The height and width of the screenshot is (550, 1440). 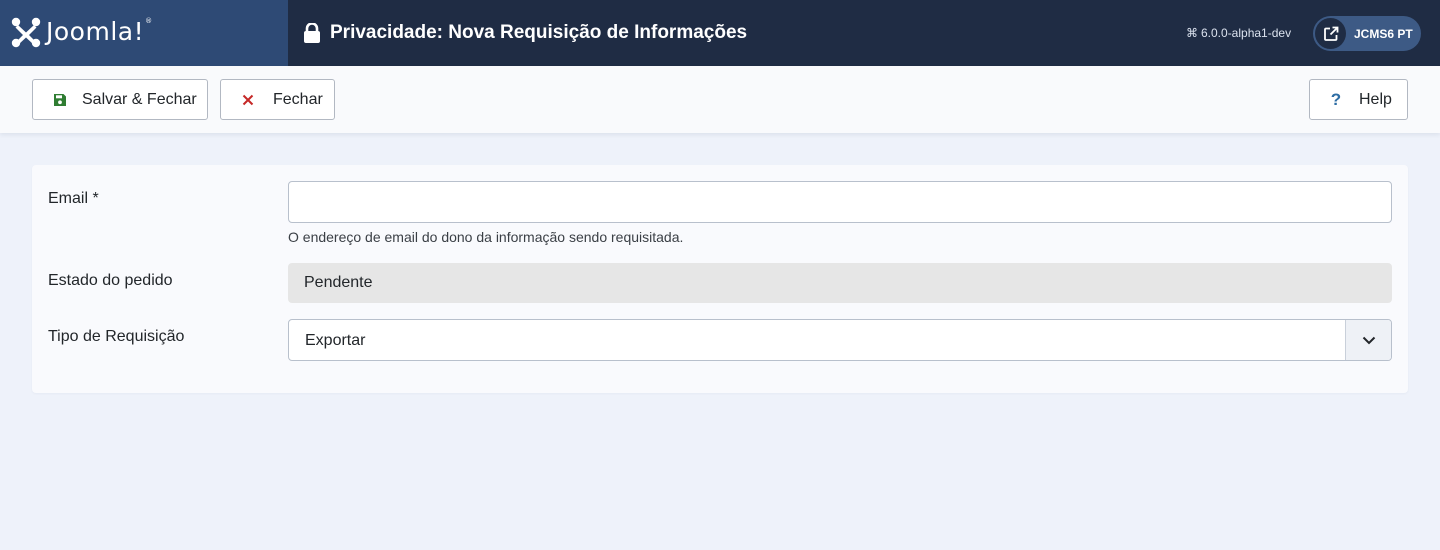 What do you see at coordinates (139, 99) in the screenshot?
I see `save-close-label: Salvar & Fechar` at bounding box center [139, 99].